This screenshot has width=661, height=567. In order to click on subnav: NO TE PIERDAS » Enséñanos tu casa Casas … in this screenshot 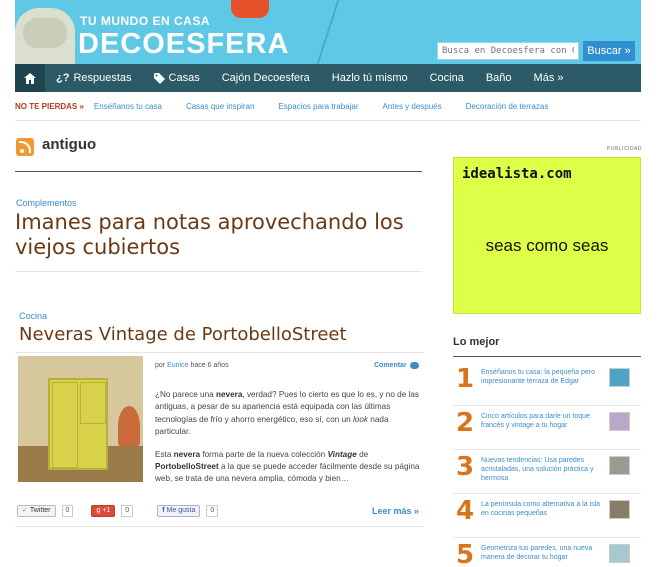, I will do `click(328, 106)`.